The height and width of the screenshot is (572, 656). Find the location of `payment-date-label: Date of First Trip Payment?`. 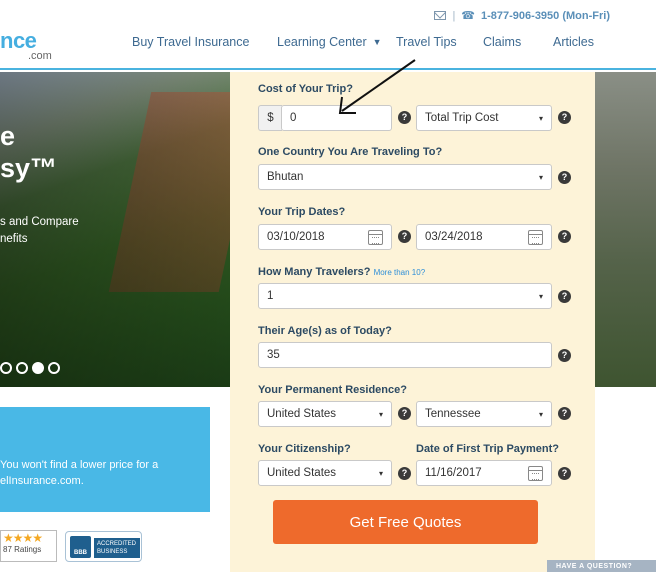

payment-date-label: Date of First Trip Payment? is located at coordinates (488, 449).